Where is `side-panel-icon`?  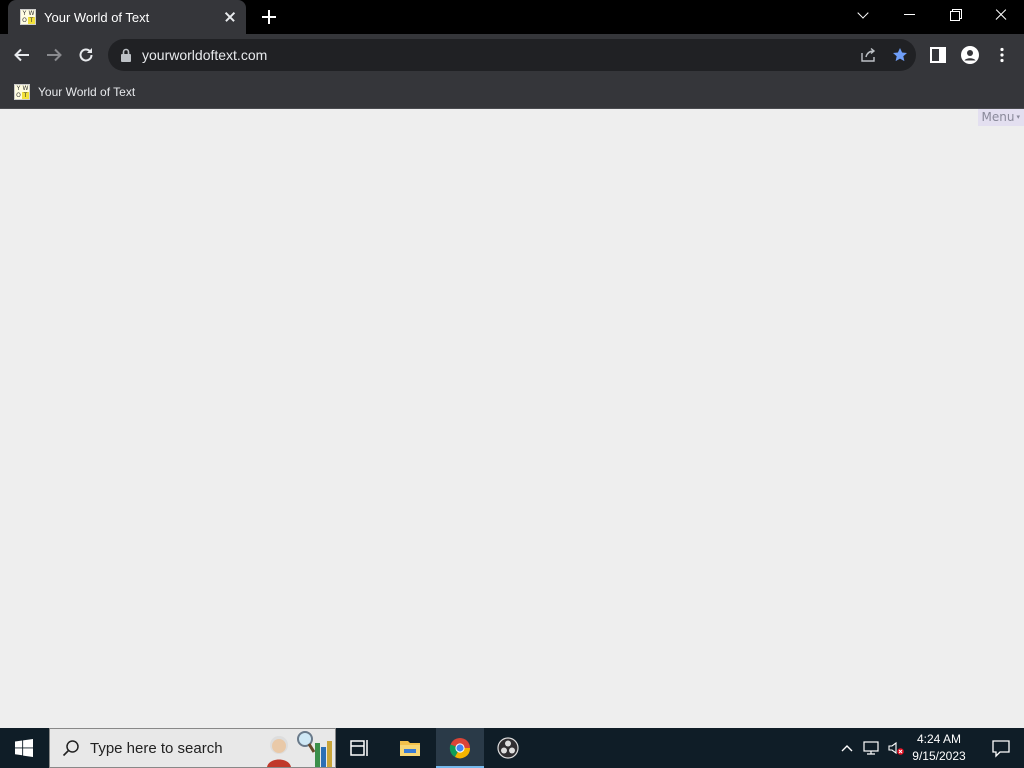 side-panel-icon is located at coordinates (938, 55).